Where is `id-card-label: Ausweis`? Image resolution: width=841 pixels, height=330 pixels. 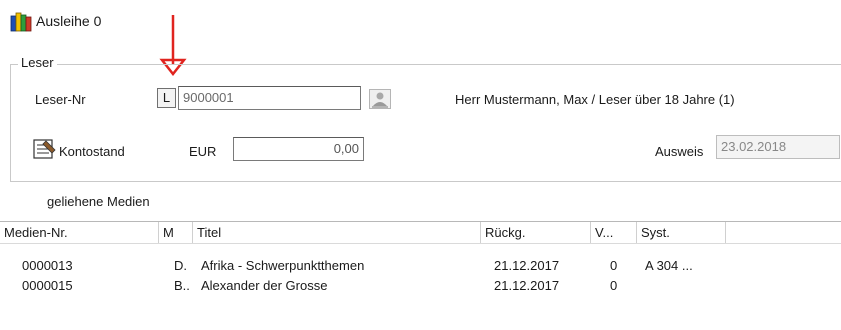
id-card-label: Ausweis is located at coordinates (679, 151).